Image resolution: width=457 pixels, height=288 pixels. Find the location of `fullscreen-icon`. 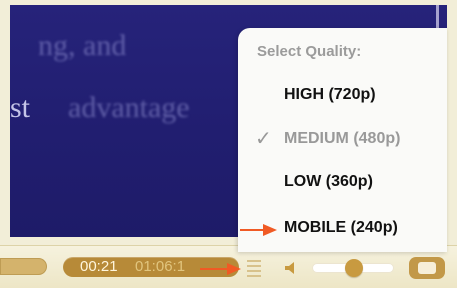

fullscreen-icon is located at coordinates (427, 268).